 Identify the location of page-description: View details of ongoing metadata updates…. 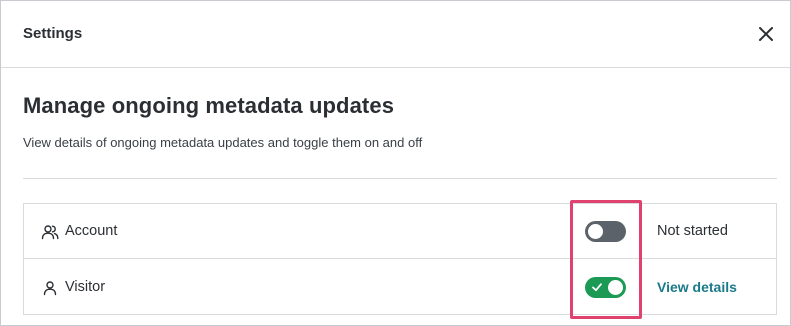
(223, 142).